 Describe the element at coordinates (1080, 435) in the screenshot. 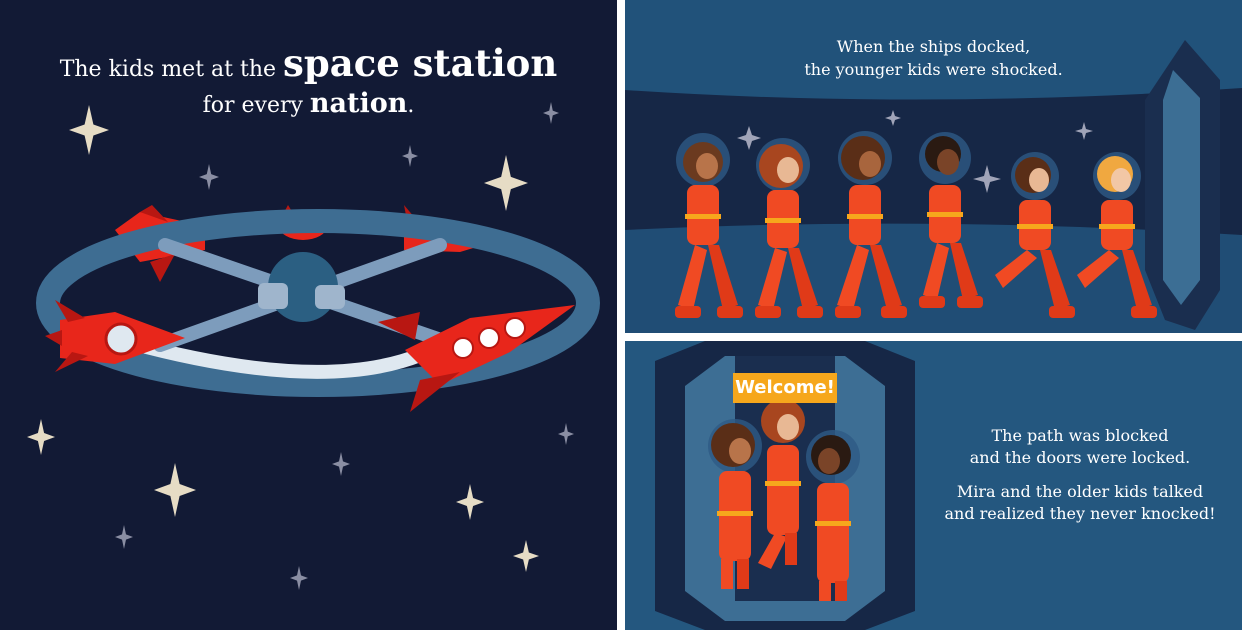

I see `caption-line: The path was blocked` at that location.